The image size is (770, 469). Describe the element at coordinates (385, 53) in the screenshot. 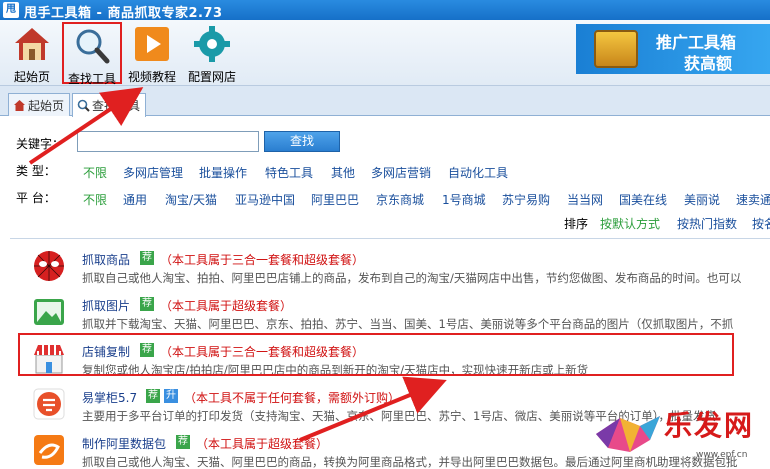

I see `main-toolbar: 起始页 查找工具 视频教程 配置网店 推广工具箱 获高额` at that location.